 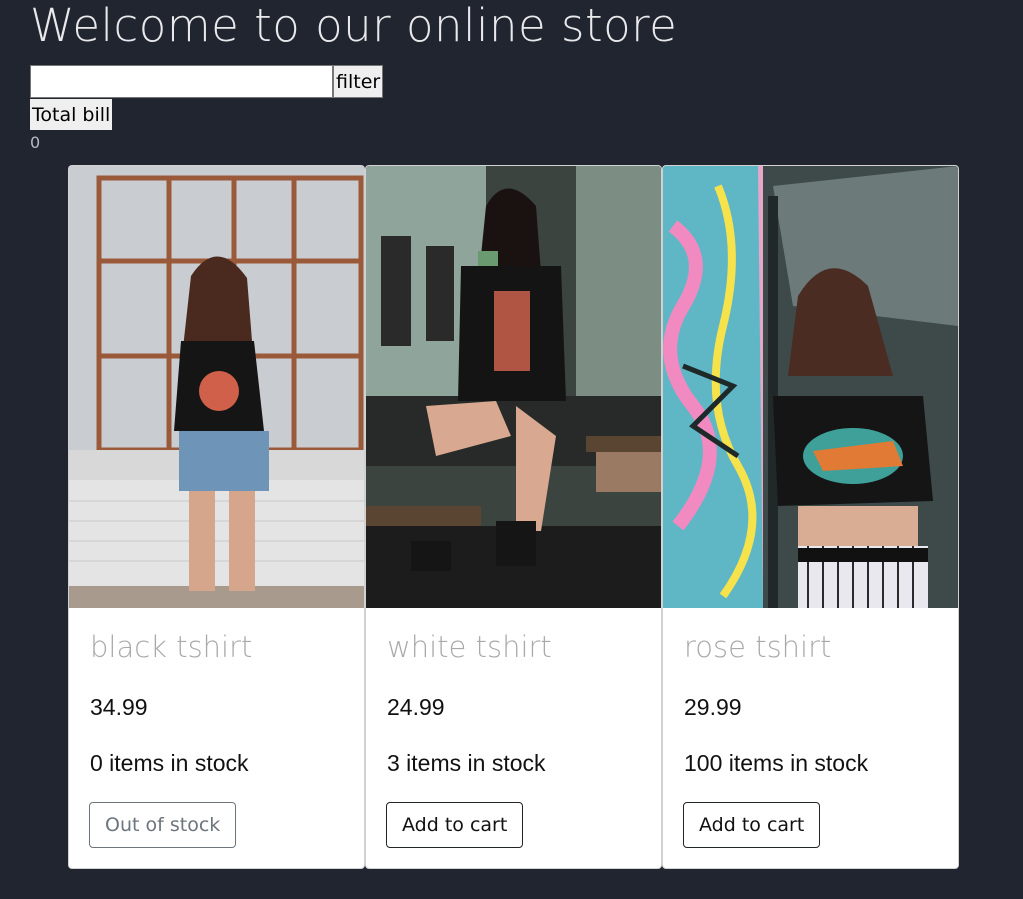 I want to click on product-price: 29.99, so click(x=713, y=707).